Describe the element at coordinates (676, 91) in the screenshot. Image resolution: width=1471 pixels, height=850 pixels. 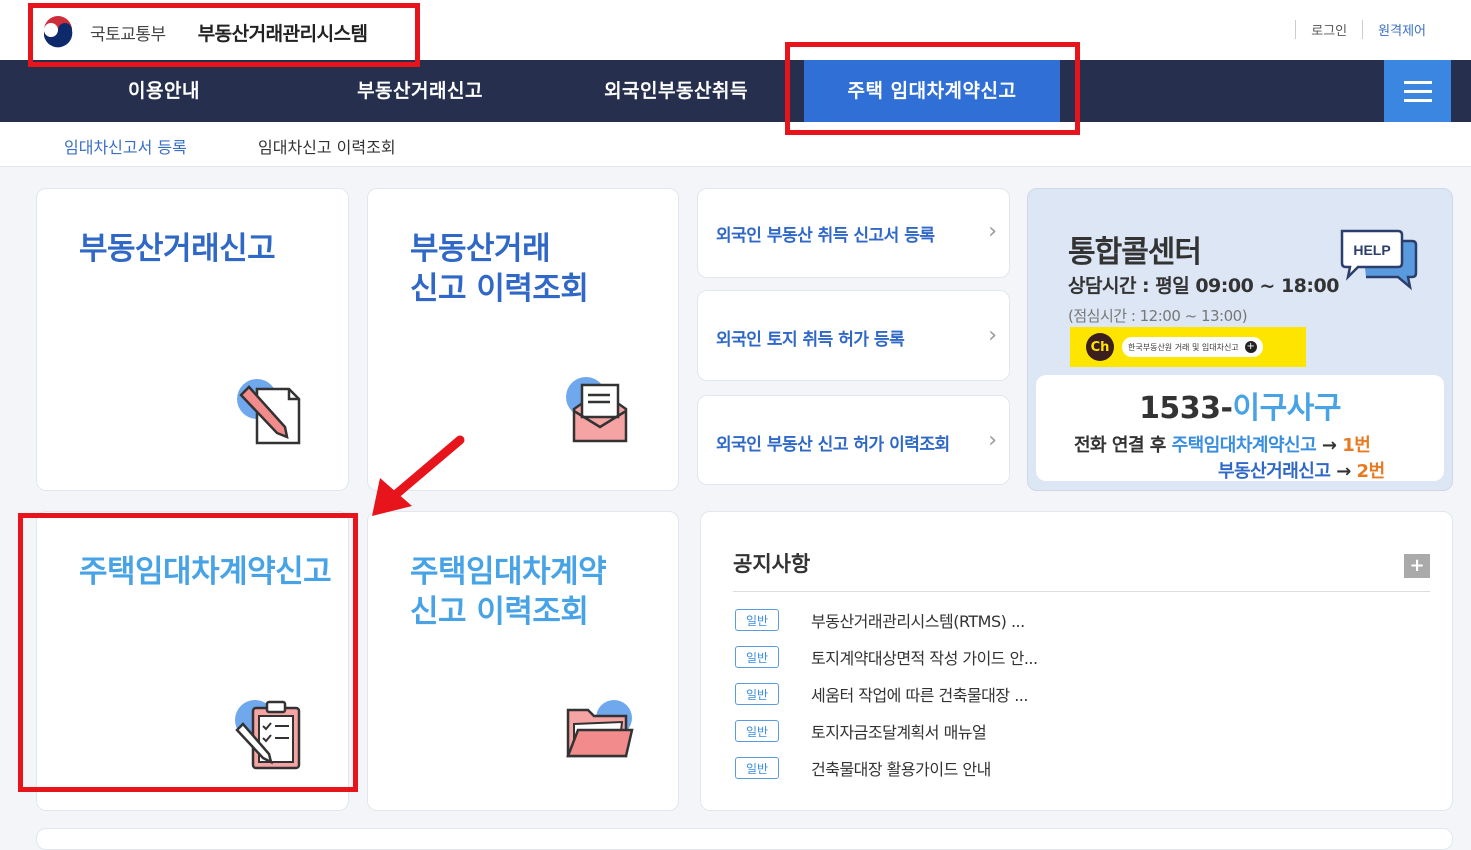
I see `nav-item-foreign-acquisition: 외국인부동산취득` at that location.